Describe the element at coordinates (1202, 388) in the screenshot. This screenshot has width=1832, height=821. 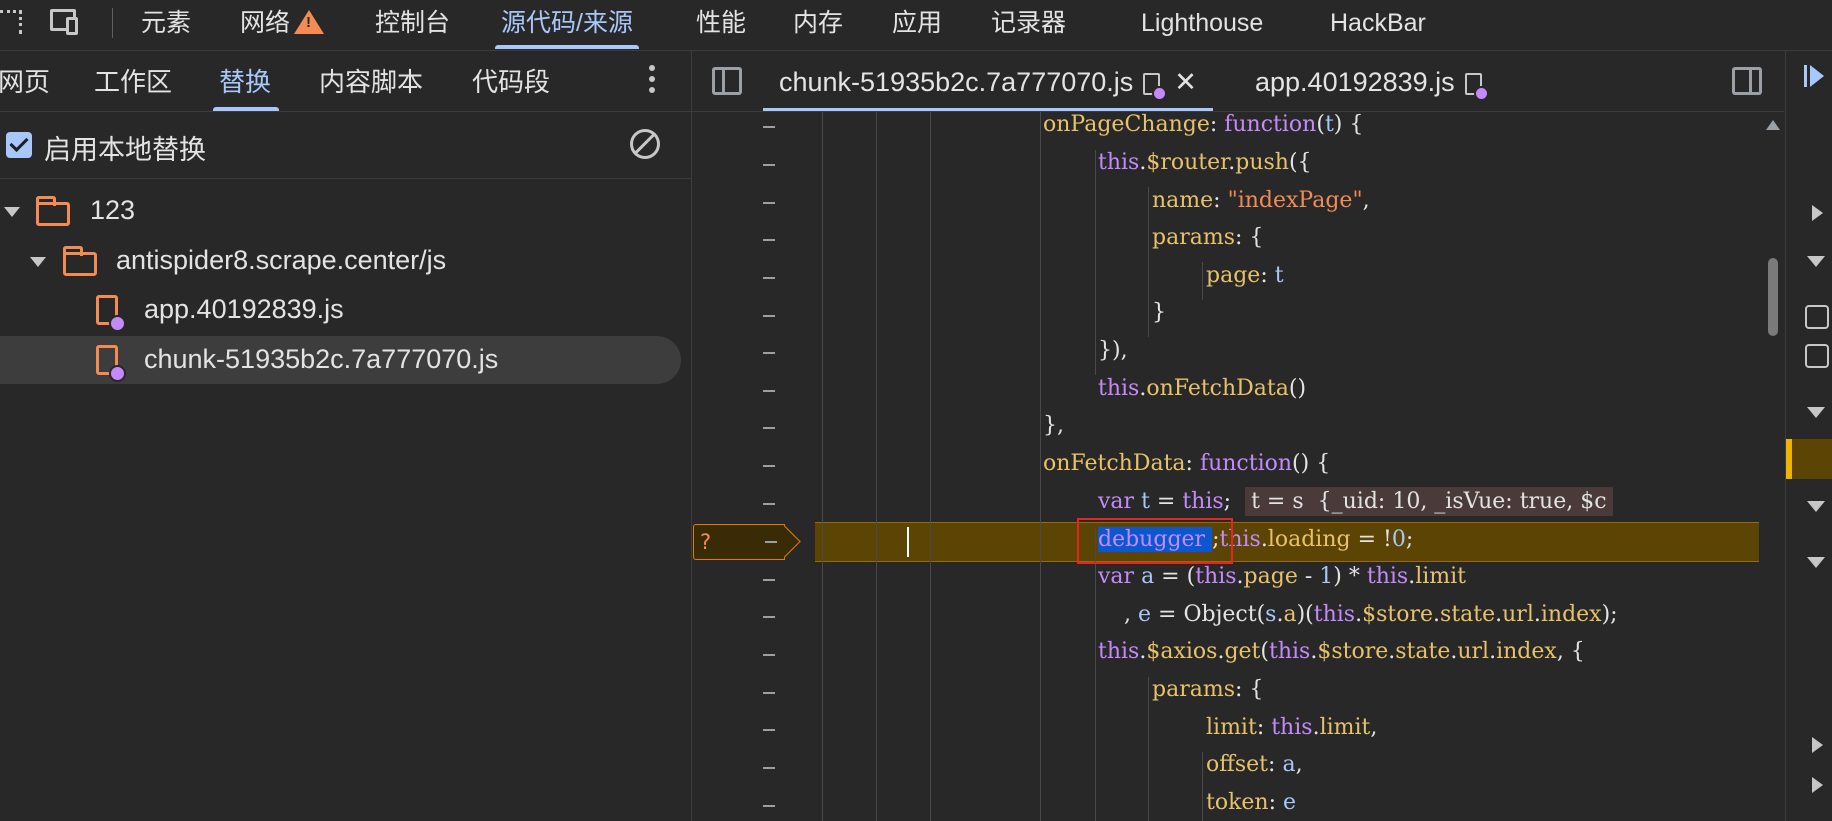
I see `code-line: this.onFetchData()` at that location.